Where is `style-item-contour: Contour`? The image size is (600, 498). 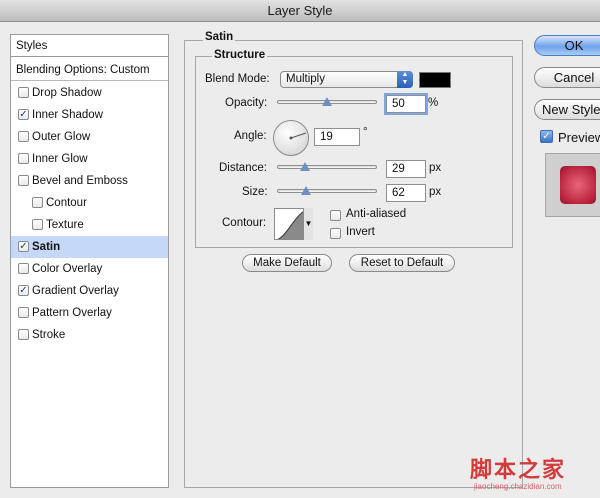 style-item-contour: Contour is located at coordinates (89, 203).